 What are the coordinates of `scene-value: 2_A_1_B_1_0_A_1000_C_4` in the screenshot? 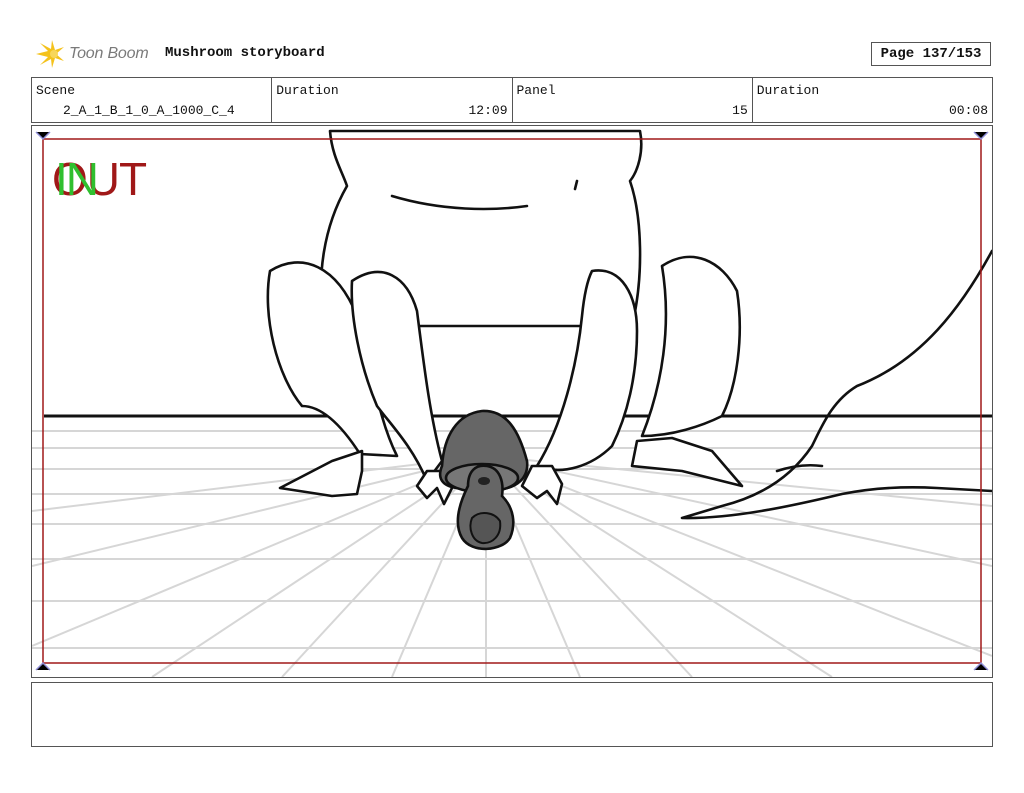 It's located at (149, 110).